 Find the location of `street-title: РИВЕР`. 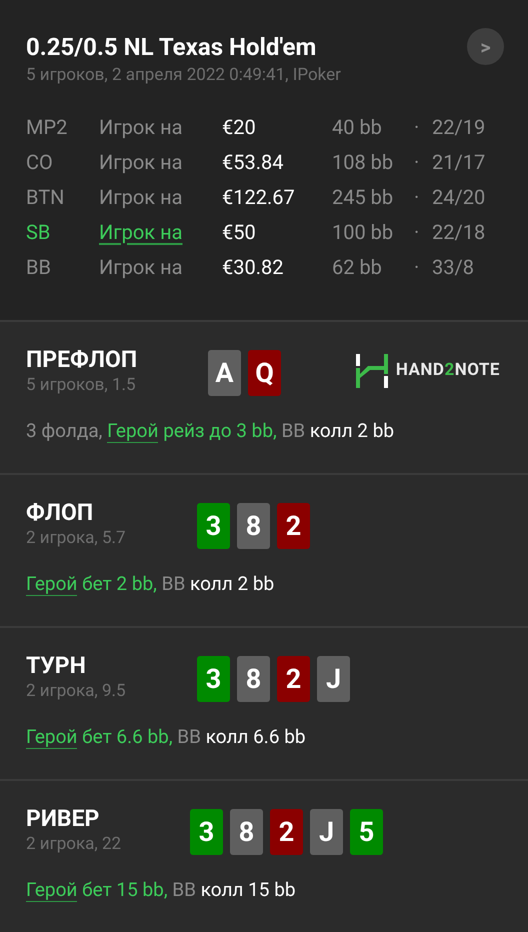

street-title: РИВЕР is located at coordinates (63, 819).